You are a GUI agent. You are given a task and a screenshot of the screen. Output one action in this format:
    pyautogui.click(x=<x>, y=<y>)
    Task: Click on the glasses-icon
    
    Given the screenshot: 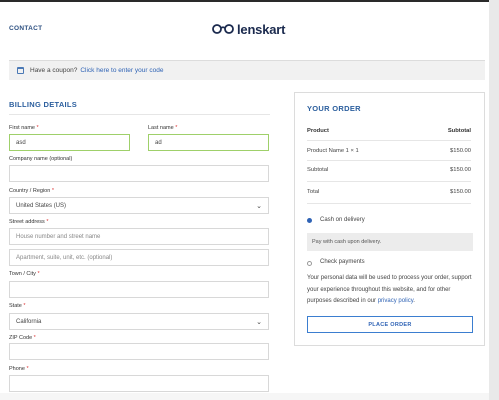 What is the action you would take?
    pyautogui.click(x=223, y=29)
    